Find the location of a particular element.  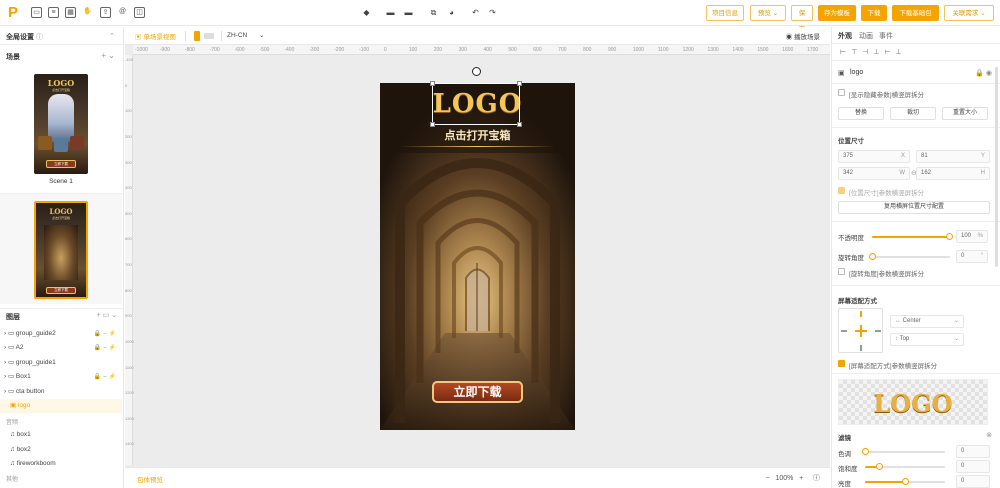

landscape-toggle is located at coordinates (209, 36).